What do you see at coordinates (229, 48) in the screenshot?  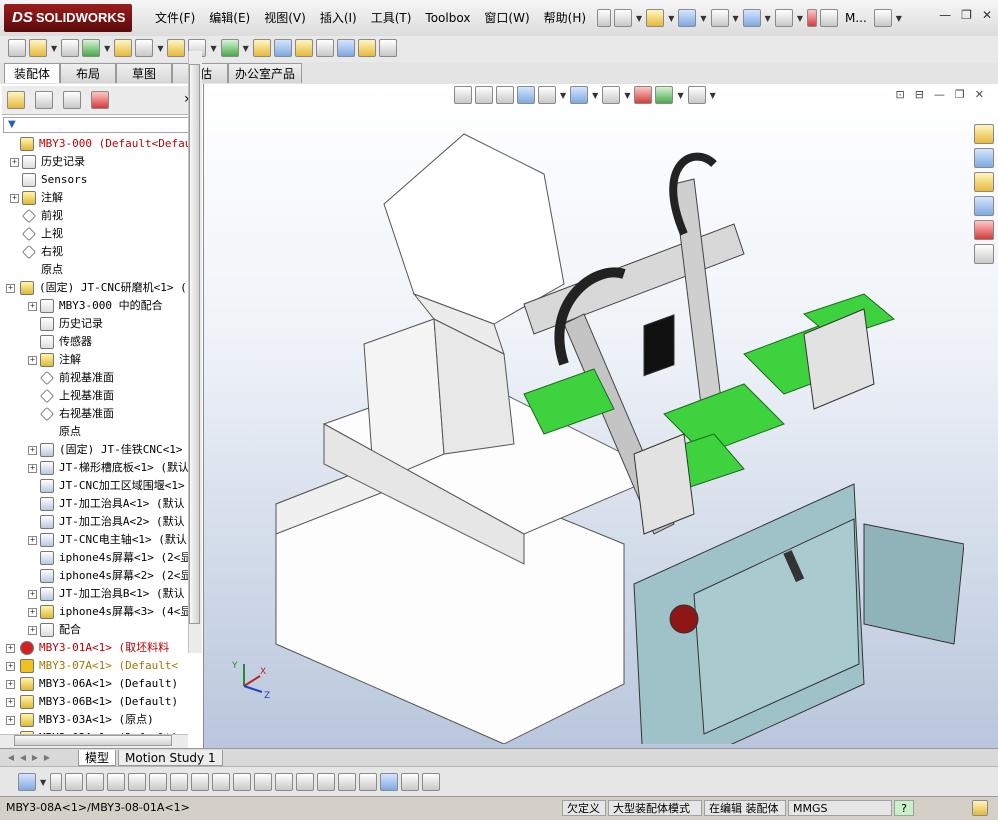 I see `reference-geometry-icon` at bounding box center [229, 48].